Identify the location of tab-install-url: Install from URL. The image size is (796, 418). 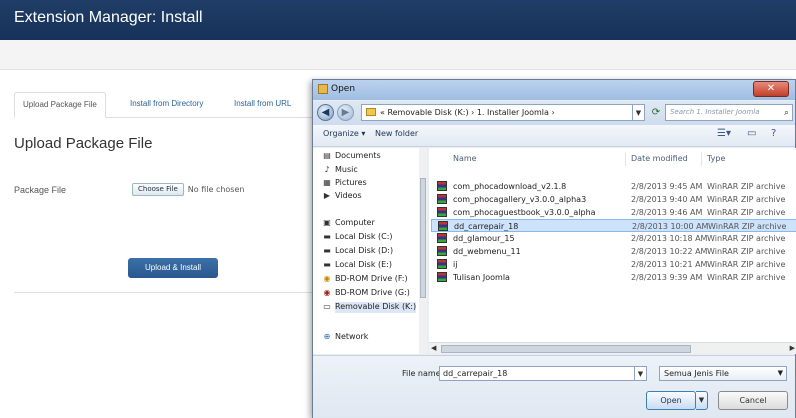
(262, 105).